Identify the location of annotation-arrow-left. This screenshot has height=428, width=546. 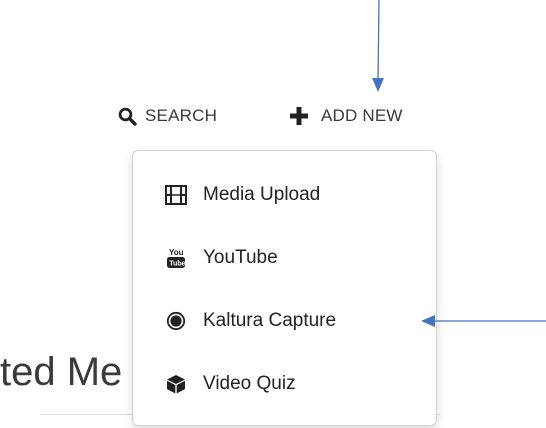
(483, 321).